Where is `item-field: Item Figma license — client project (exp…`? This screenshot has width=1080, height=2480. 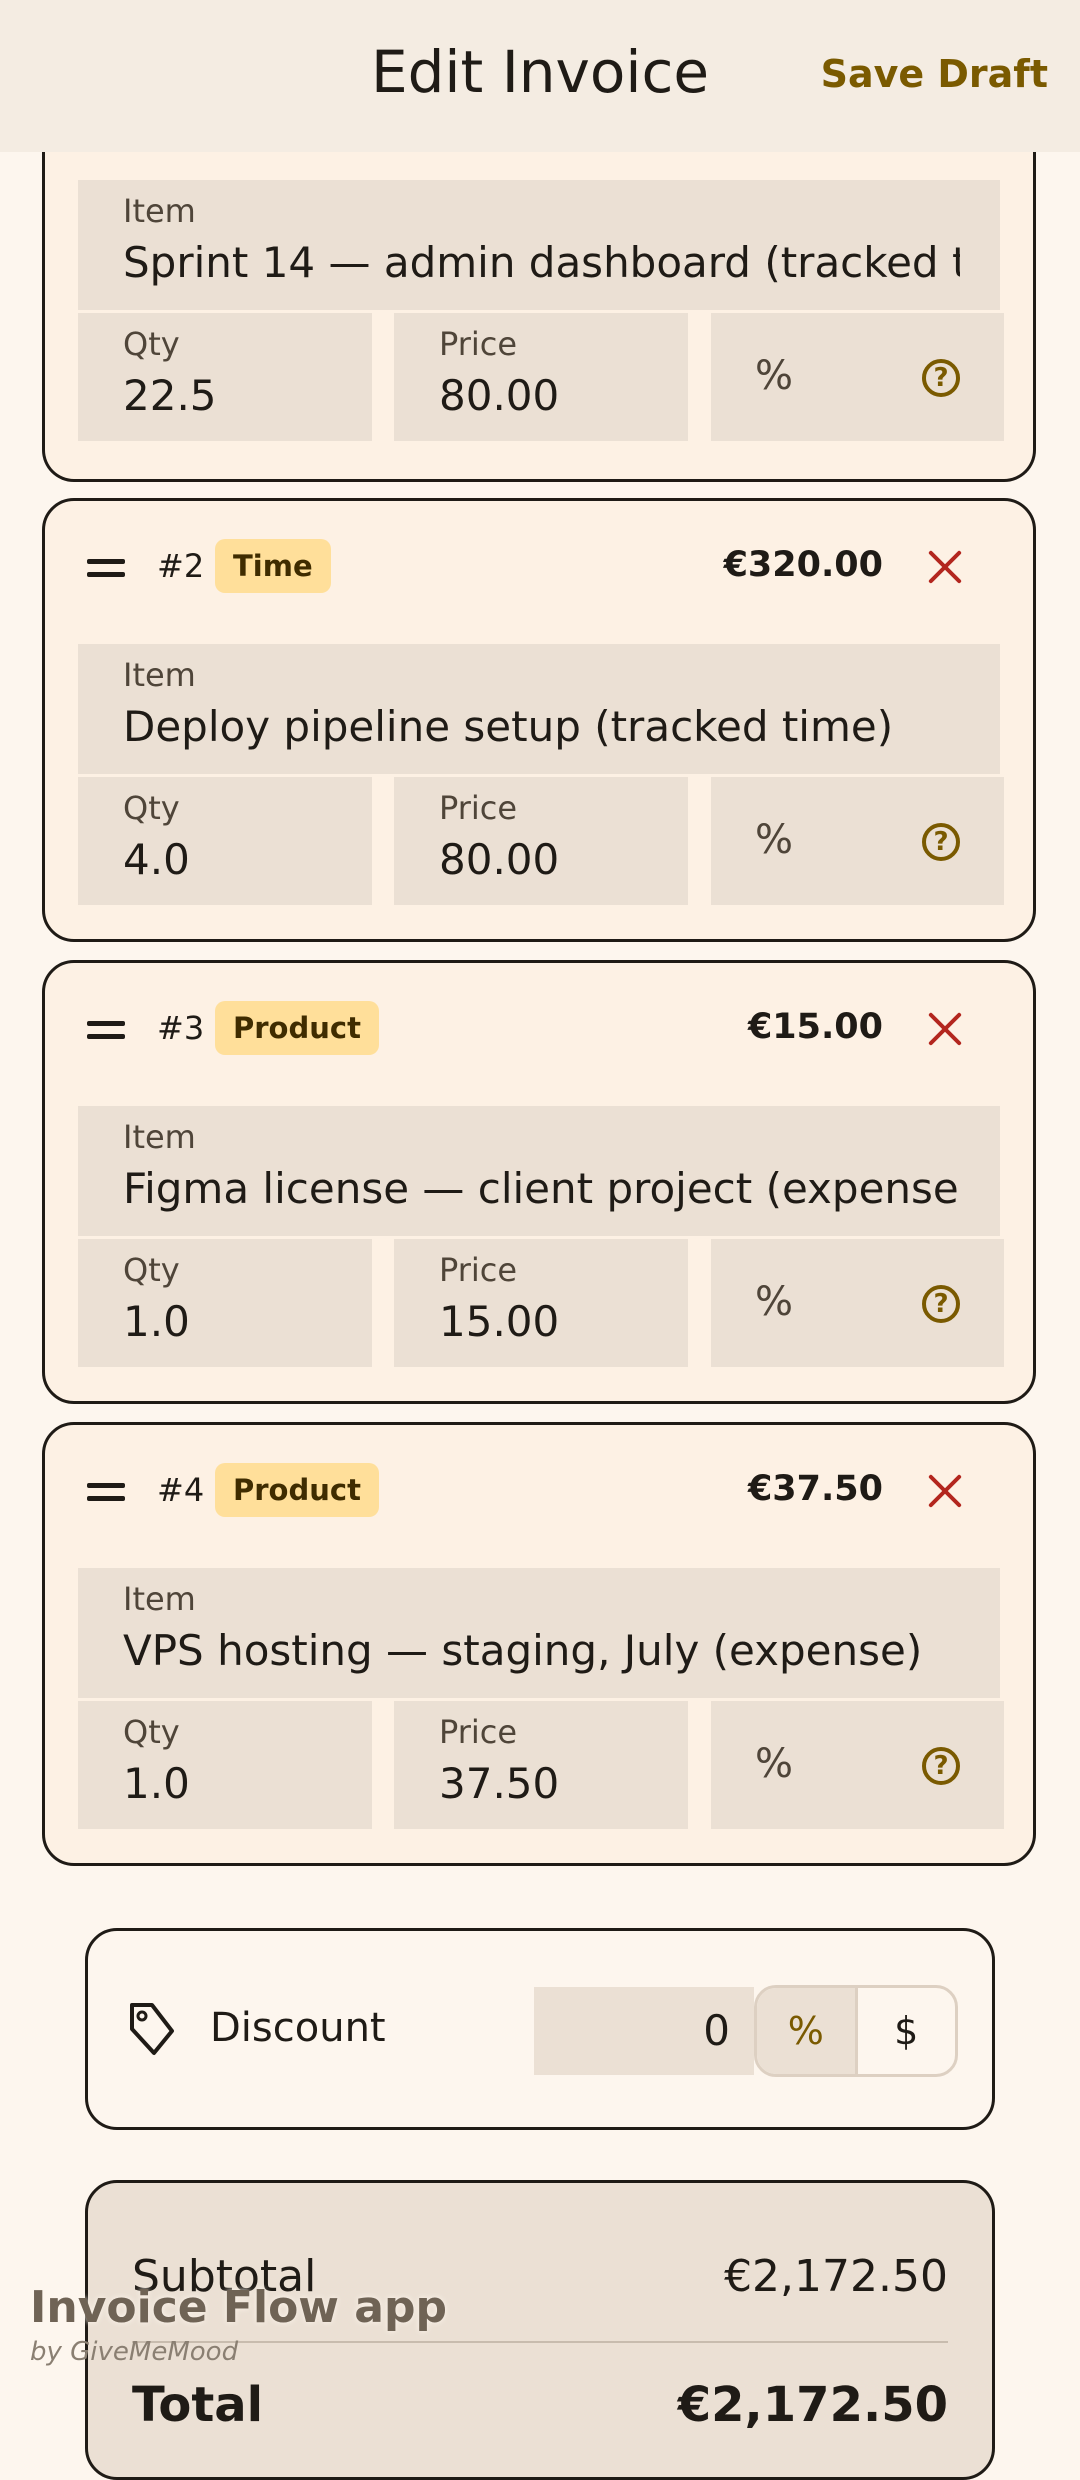 item-field: Item Figma license — client project (exp… is located at coordinates (539, 1171).